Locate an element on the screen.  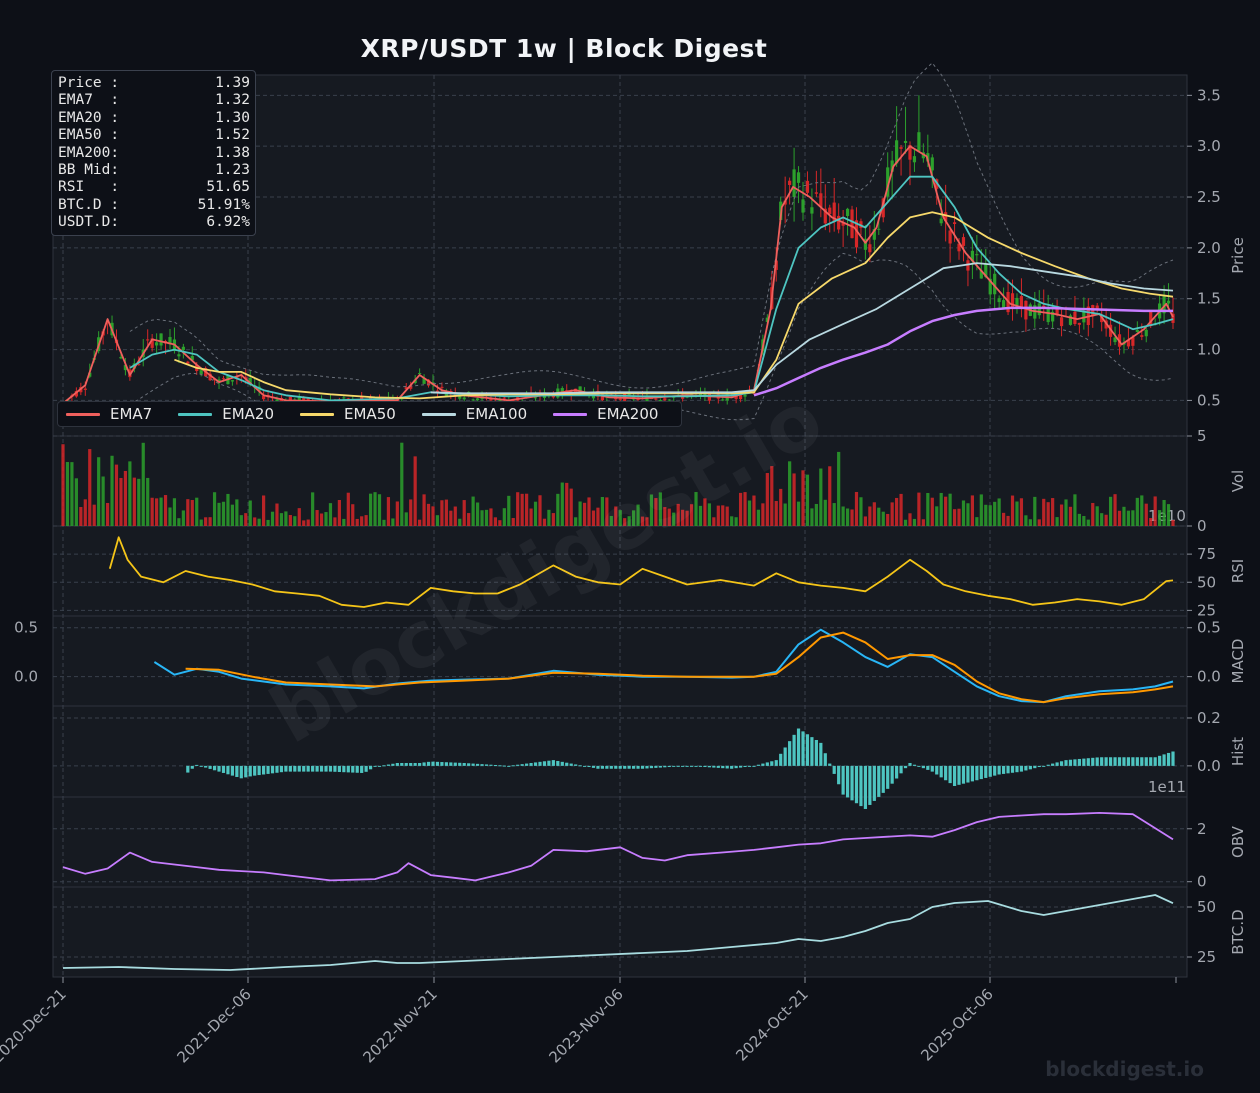
legend-item: EMA100 is located at coordinates (474, 414).